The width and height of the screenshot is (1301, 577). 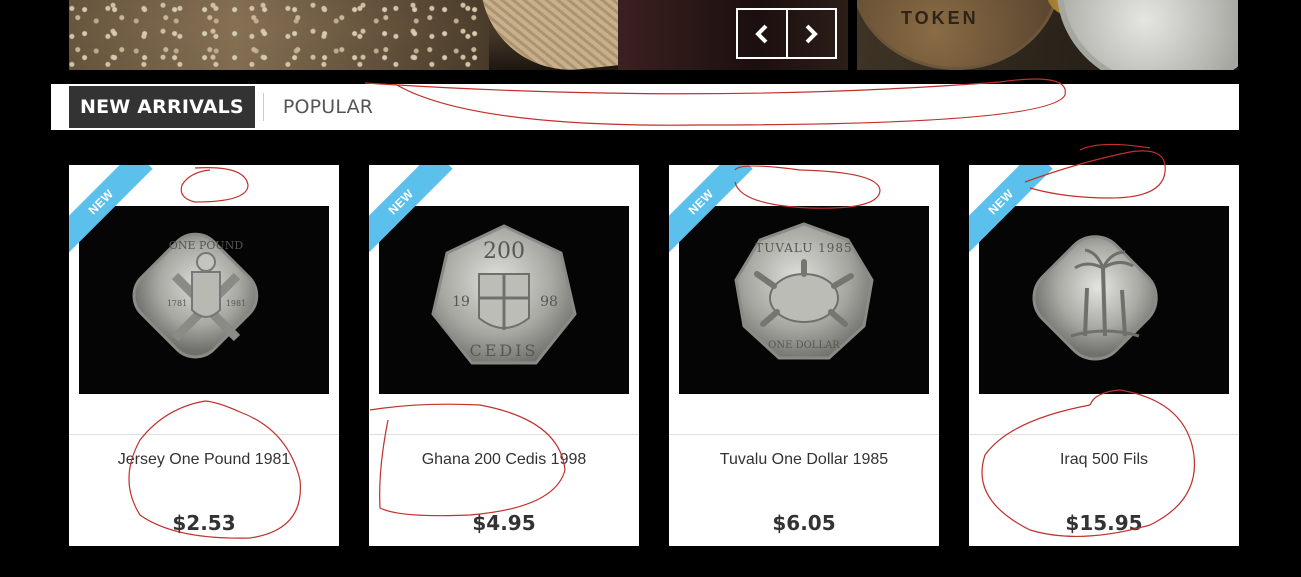 What do you see at coordinates (177, 303) in the screenshot?
I see `coin-left-date: 1781` at bounding box center [177, 303].